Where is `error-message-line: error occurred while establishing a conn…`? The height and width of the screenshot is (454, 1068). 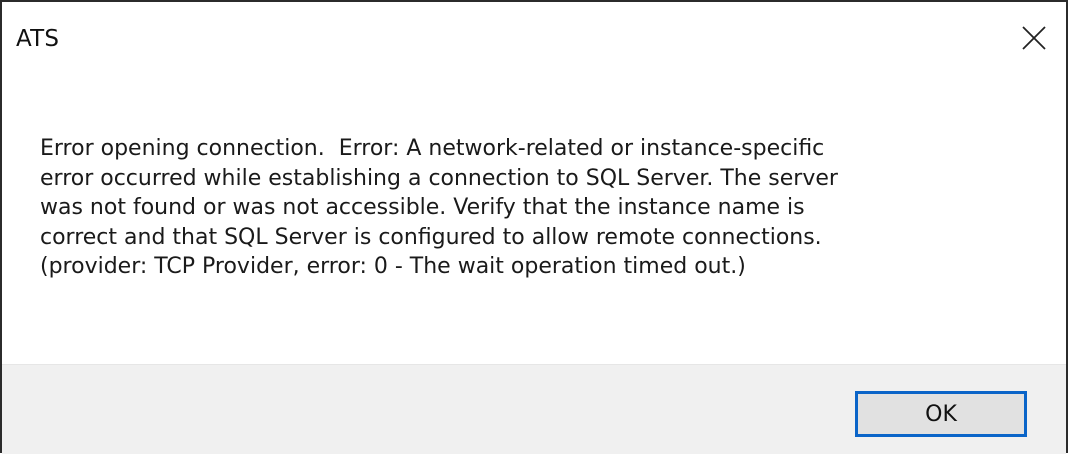
error-message-line: error occurred while establishing a conn… is located at coordinates (439, 178).